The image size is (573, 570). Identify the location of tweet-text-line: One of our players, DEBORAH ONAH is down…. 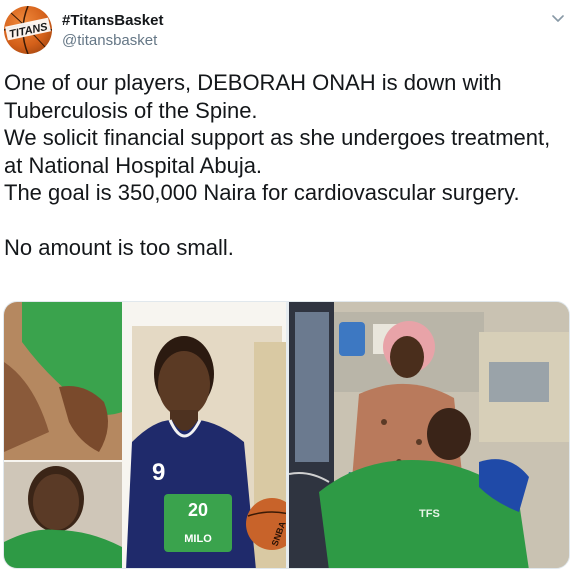
(253, 82).